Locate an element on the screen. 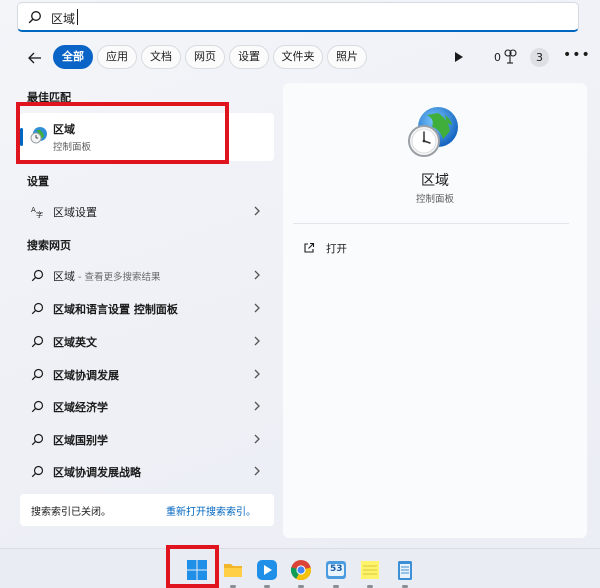  settings-item-label: 区域设置 is located at coordinates (75, 212).